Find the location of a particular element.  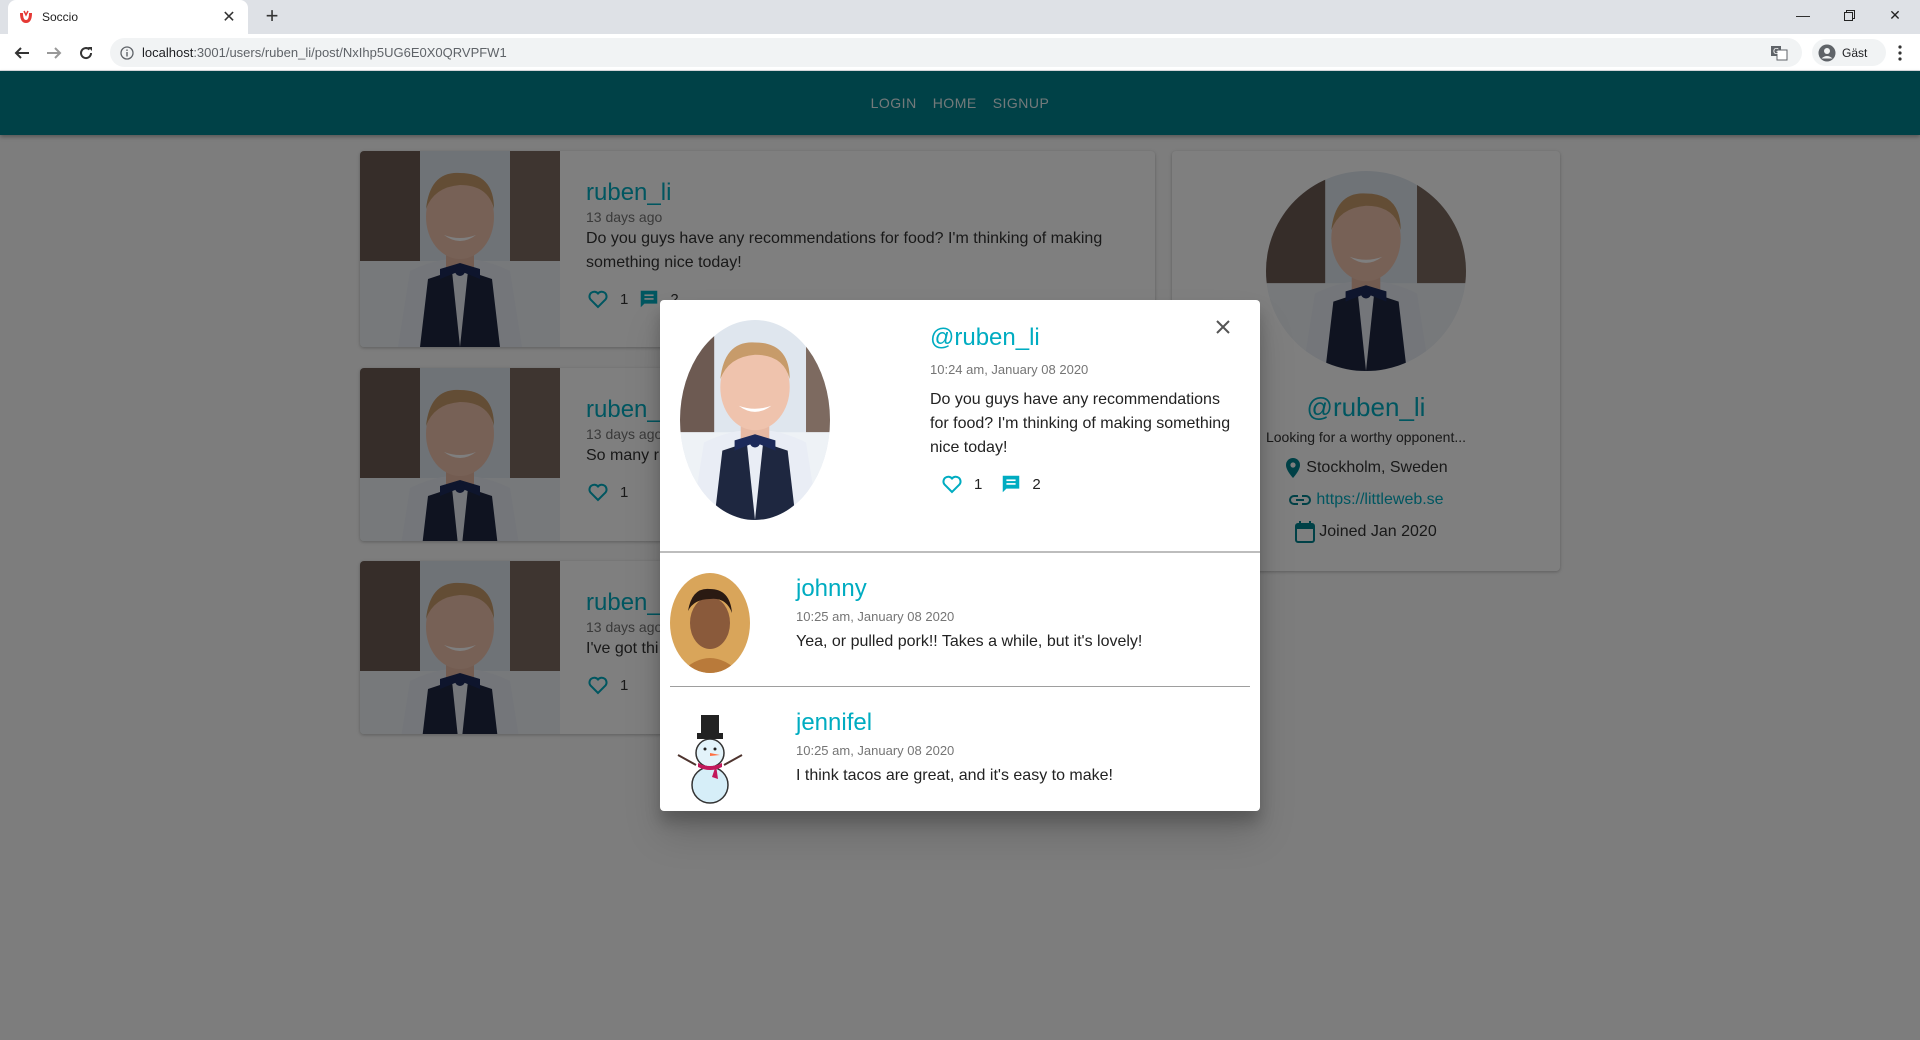

tab-title: Soccio is located at coordinates (60, 17).